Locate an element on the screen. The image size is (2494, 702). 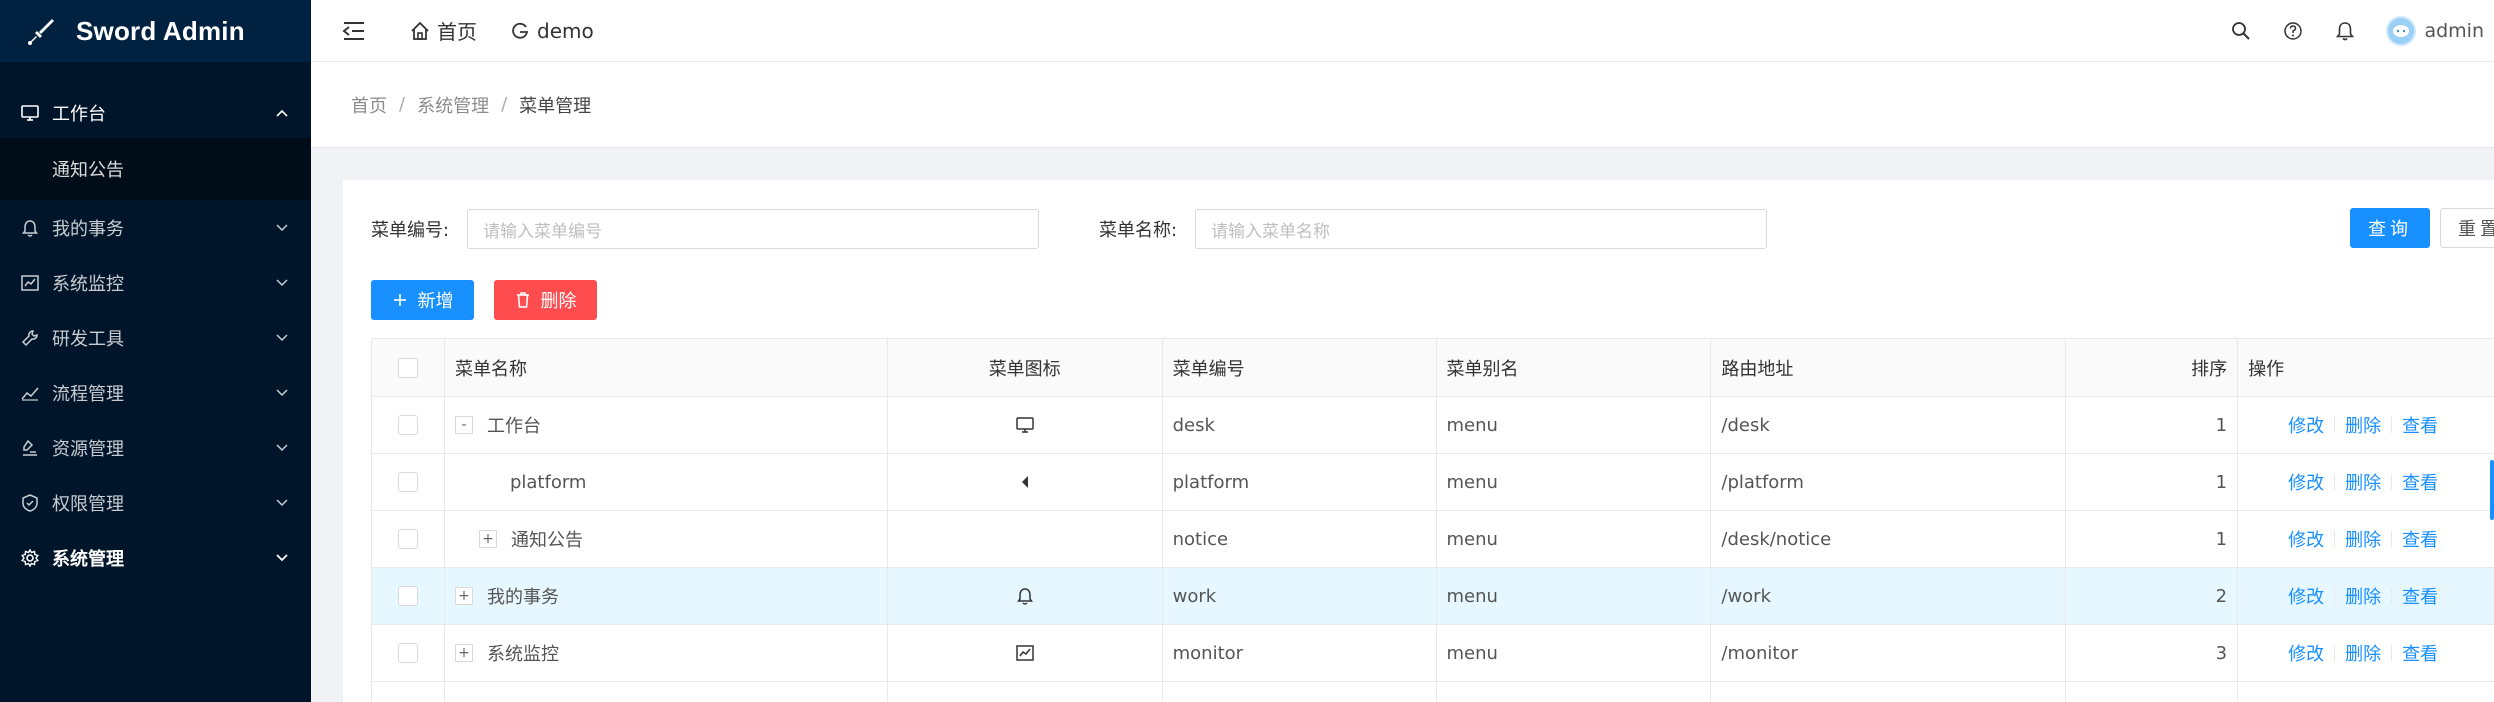
user-menu: admin is located at coordinates (2435, 31).